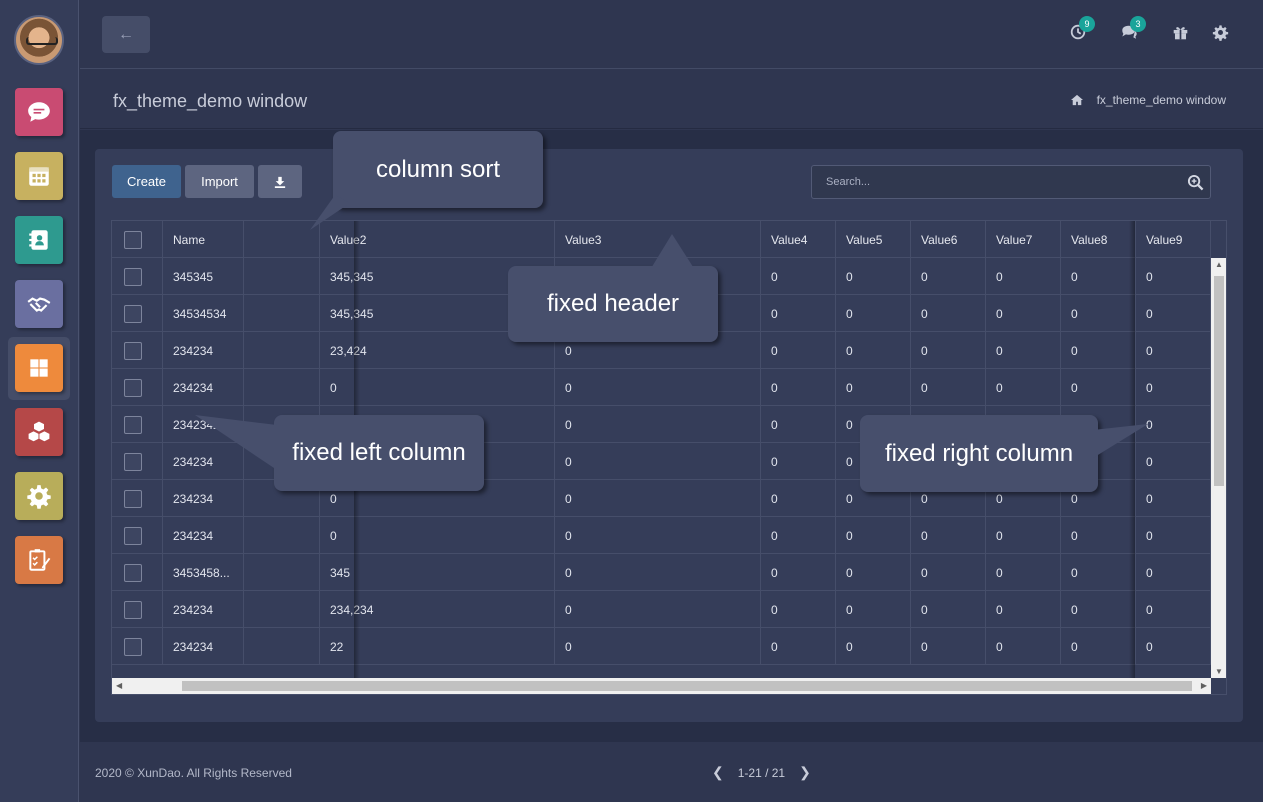 This screenshot has height=802, width=1263. I want to click on horizontal-scroll-thumb, so click(687, 686).